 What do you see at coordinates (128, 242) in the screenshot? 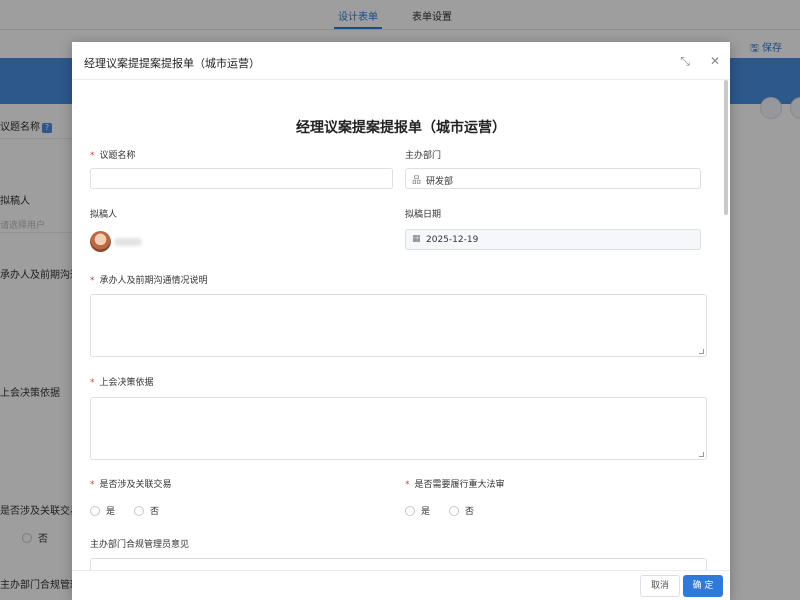
I see `drafter-name` at bounding box center [128, 242].